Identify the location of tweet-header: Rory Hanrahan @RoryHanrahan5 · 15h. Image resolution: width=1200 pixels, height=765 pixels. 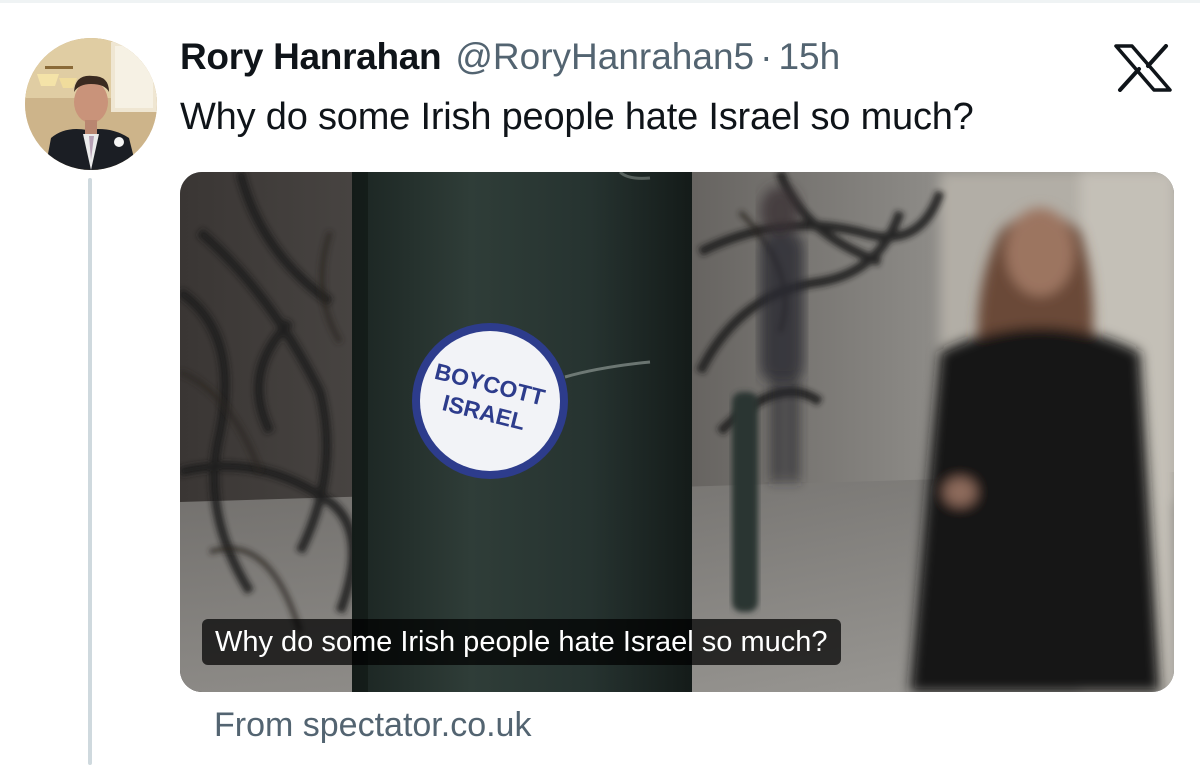
(510, 60).